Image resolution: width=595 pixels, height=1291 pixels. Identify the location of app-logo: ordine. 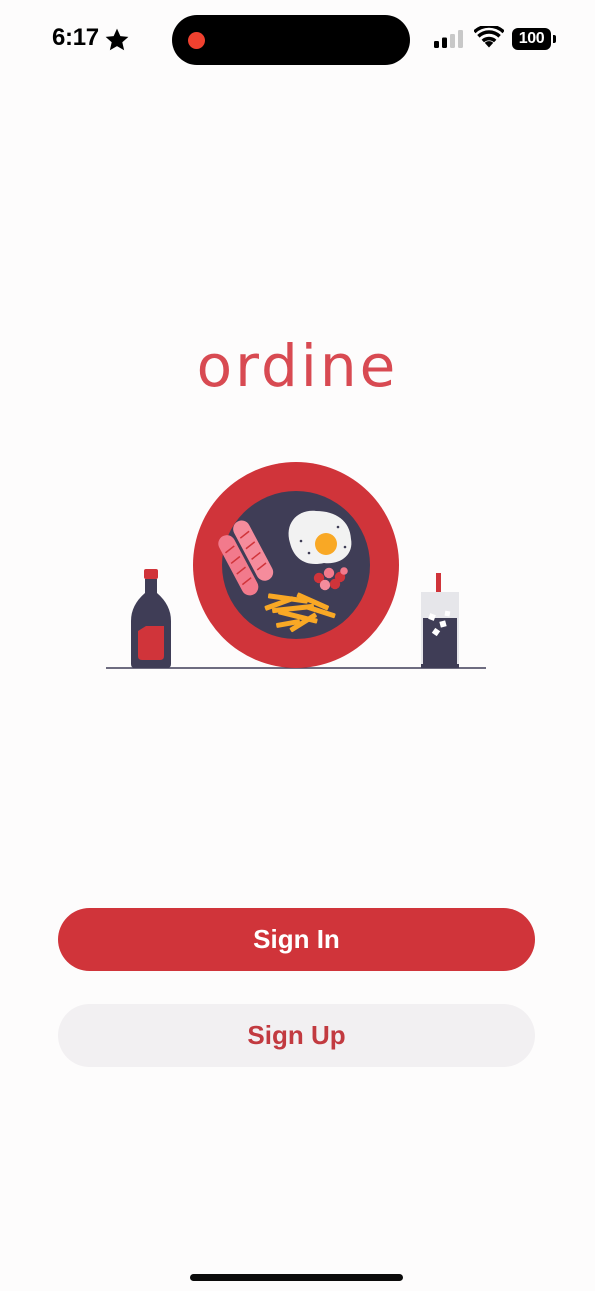
(297, 366).